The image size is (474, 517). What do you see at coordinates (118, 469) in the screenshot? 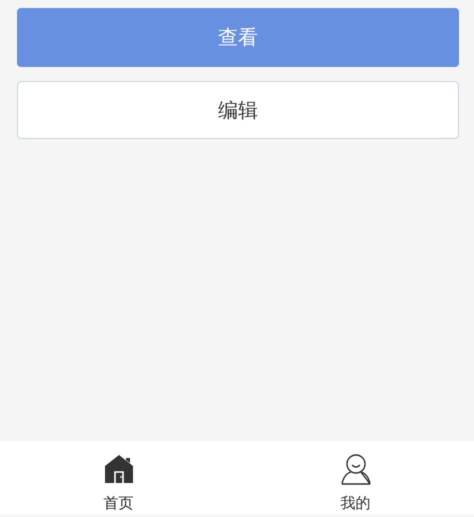
I see `home-icon` at bounding box center [118, 469].